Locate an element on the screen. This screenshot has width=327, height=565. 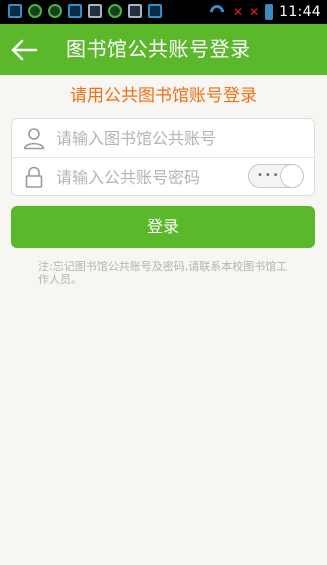
status-right-group: ✕ ✕ 11:44 is located at coordinates (265, 12).